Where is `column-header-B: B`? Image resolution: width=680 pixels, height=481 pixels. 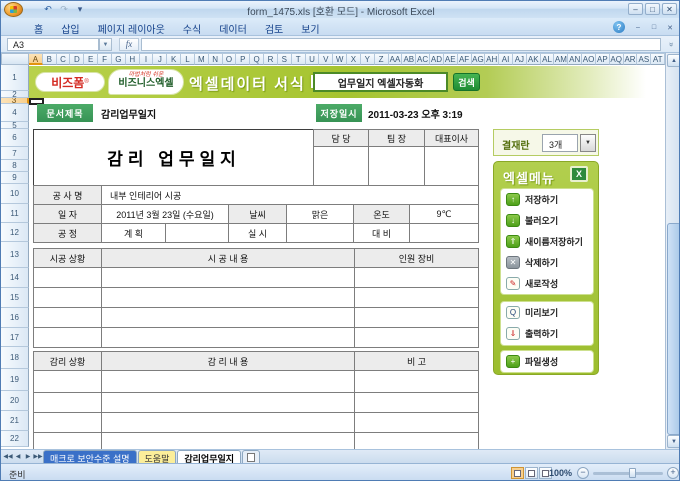 column-header-B: B is located at coordinates (49, 59).